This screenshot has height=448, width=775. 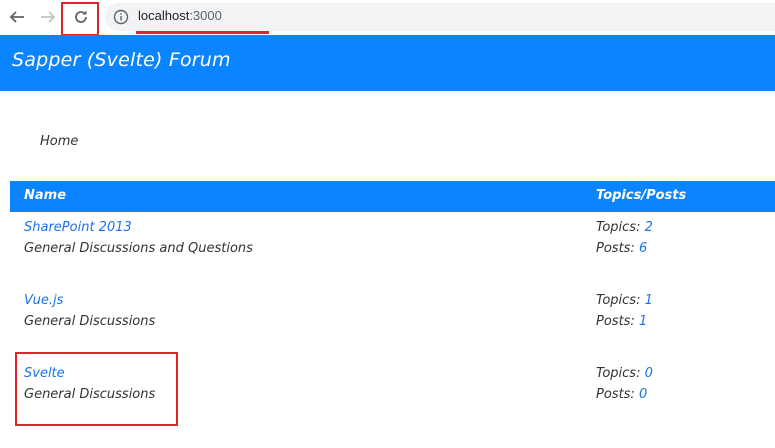 I want to click on back-arrow-icon, so click(x=16, y=17).